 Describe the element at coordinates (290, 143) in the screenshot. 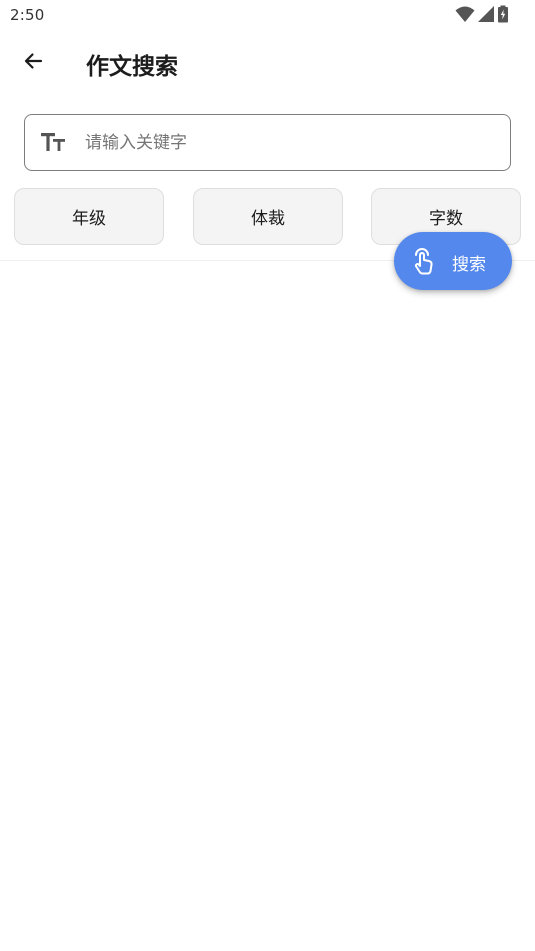

I see `search-input` at that location.